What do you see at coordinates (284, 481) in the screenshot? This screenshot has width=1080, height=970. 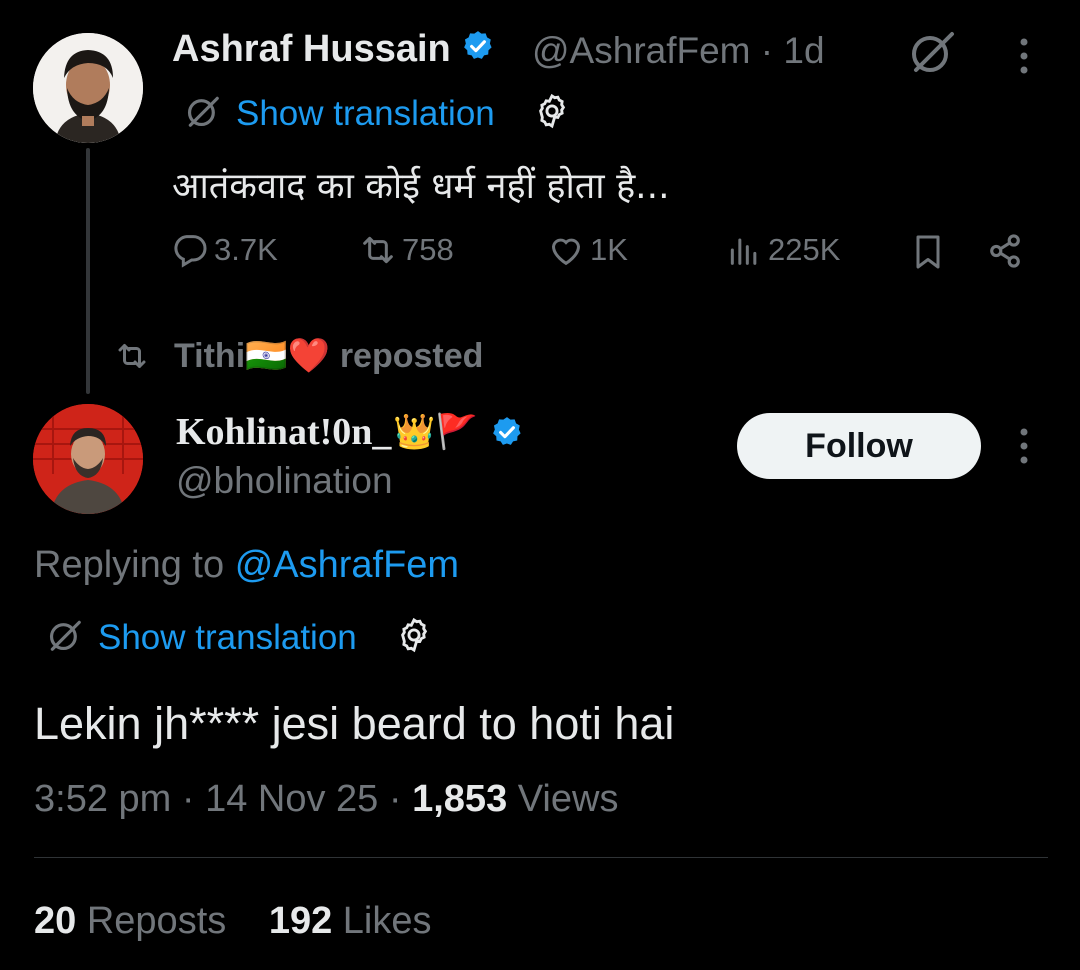 I see `main-handle: @bholination` at bounding box center [284, 481].